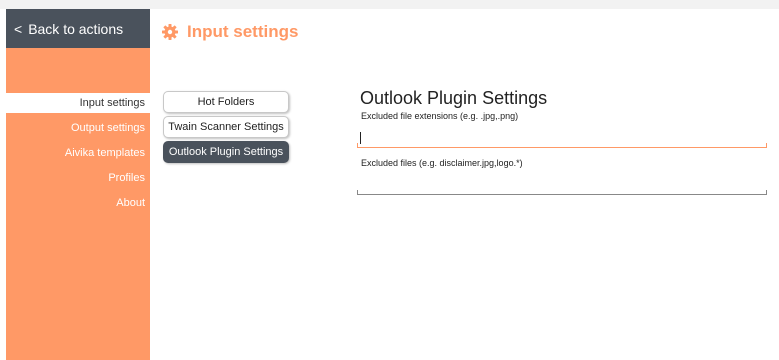 This screenshot has width=779, height=360. Describe the element at coordinates (454, 98) in the screenshot. I see `section-title: Outlook Plugin Settings` at that location.